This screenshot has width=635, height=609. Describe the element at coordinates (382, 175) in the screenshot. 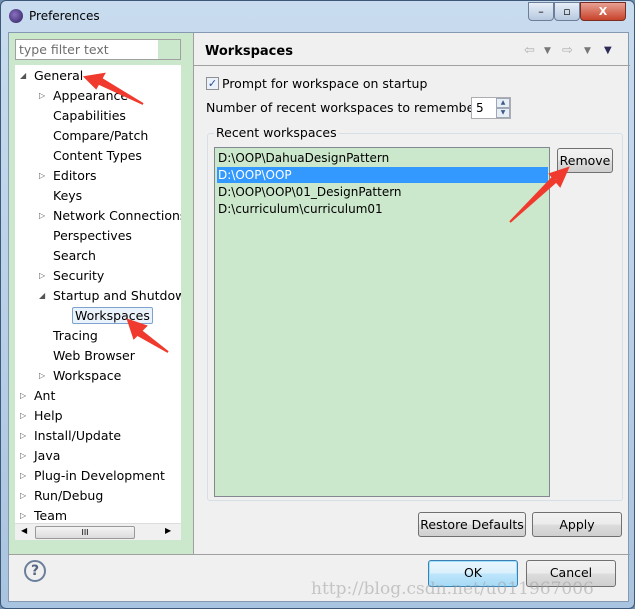

I see `workspace-row: D:\OOP\OOP` at that location.